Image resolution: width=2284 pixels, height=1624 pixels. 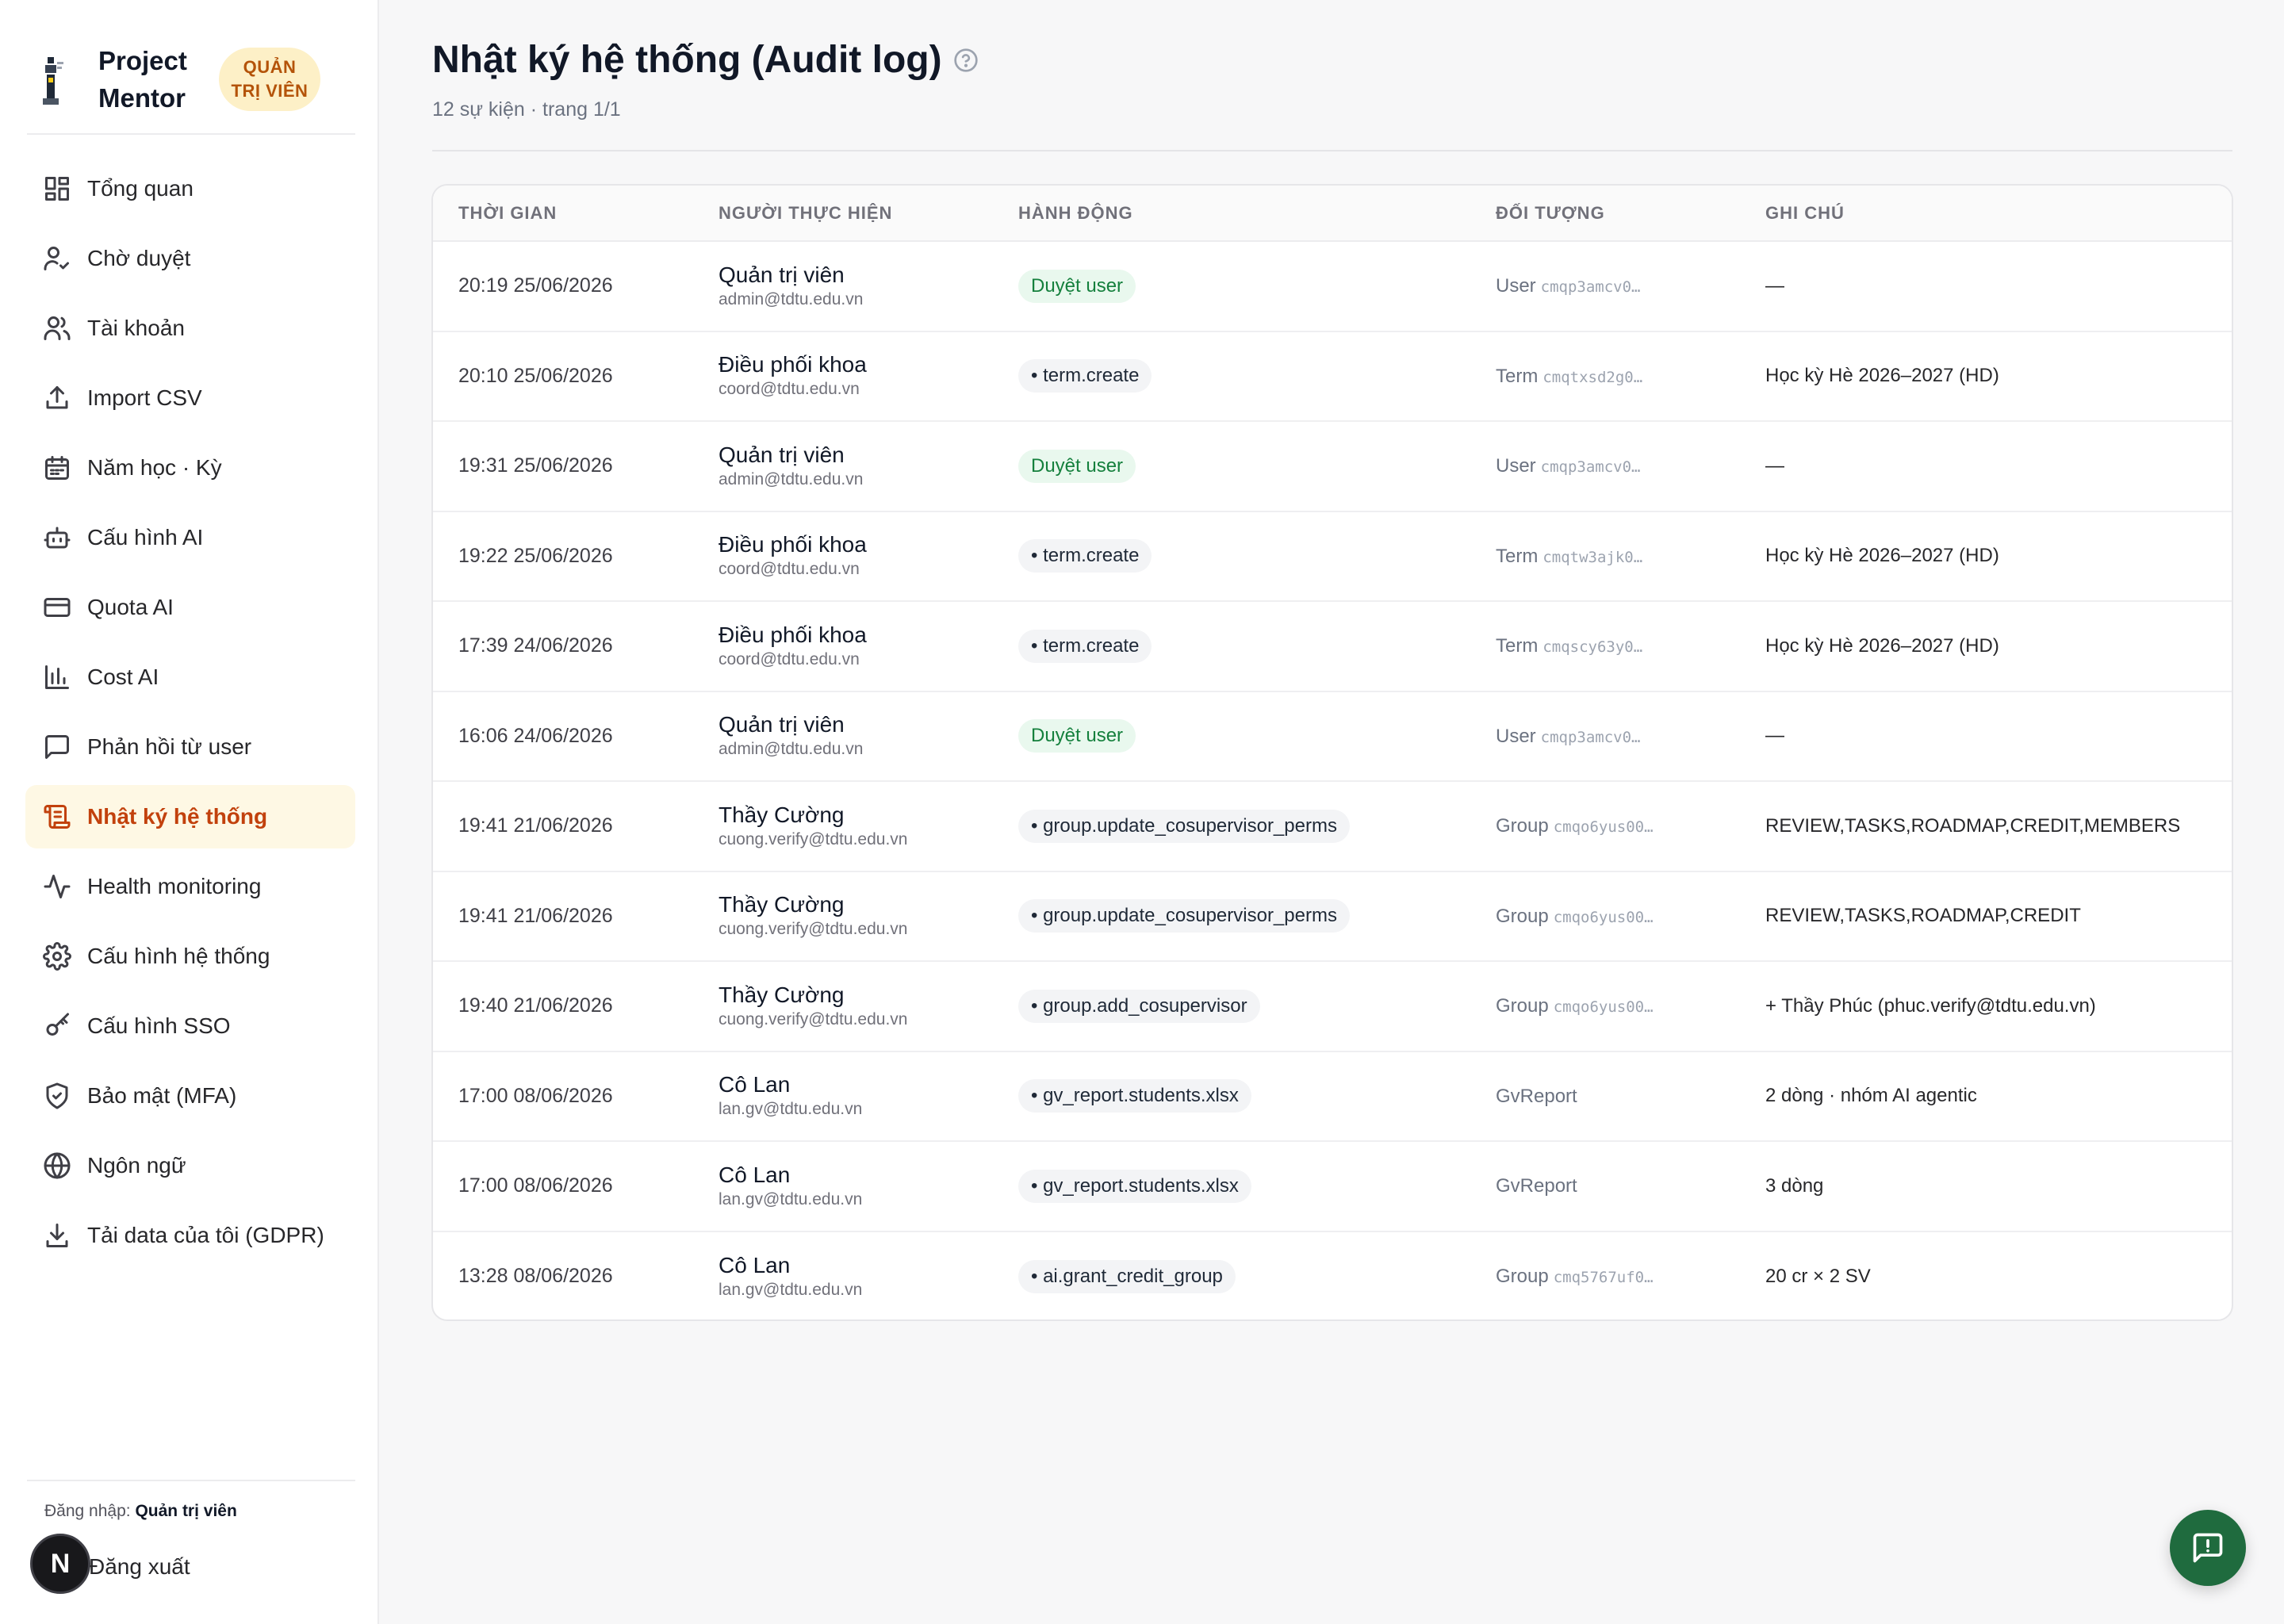 I want to click on actor-name: Cô Lan, so click(x=755, y=1264).